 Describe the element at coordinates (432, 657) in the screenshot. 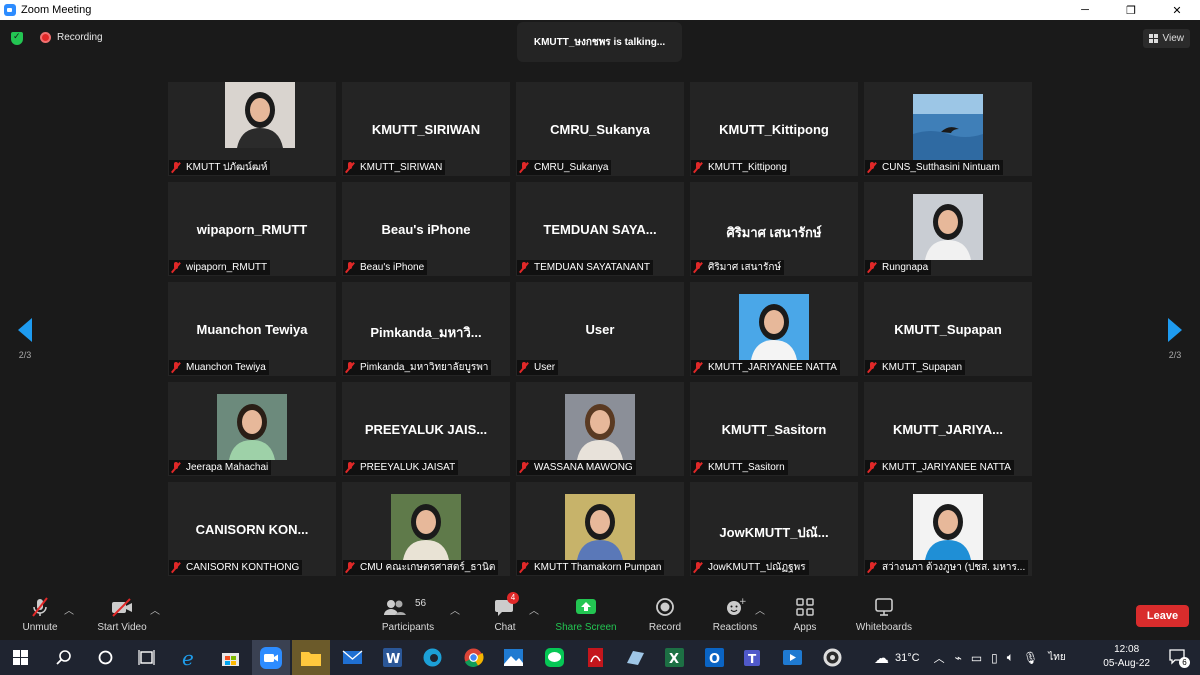

I see `edge-icon` at that location.